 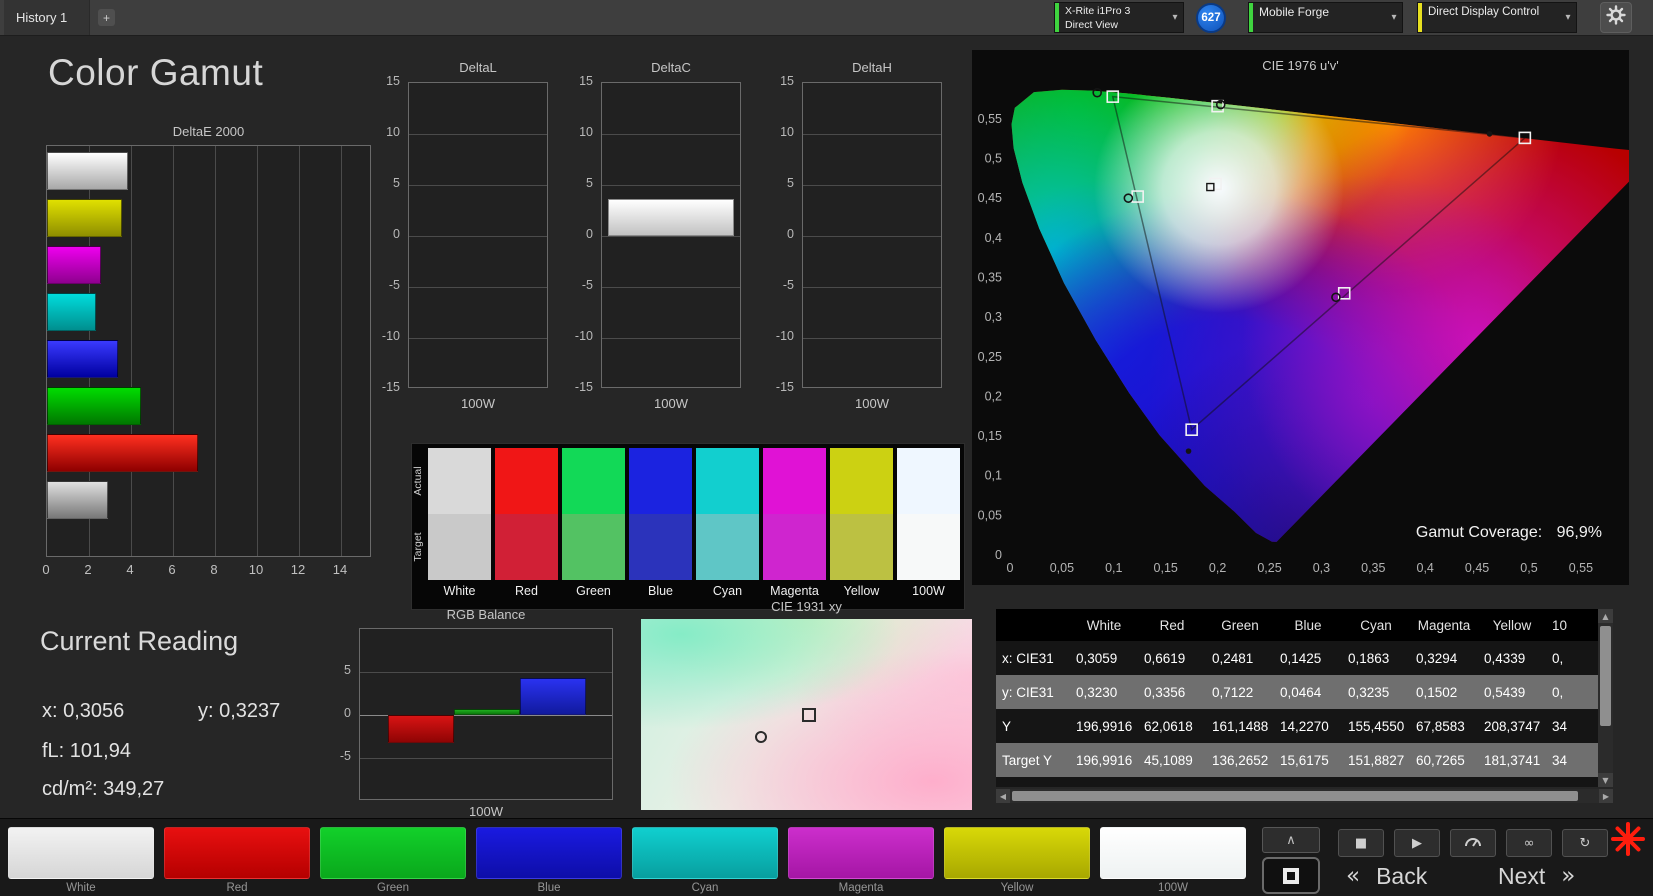 What do you see at coordinates (1605, 616) in the screenshot?
I see `scroll-up-button: ▲` at bounding box center [1605, 616].